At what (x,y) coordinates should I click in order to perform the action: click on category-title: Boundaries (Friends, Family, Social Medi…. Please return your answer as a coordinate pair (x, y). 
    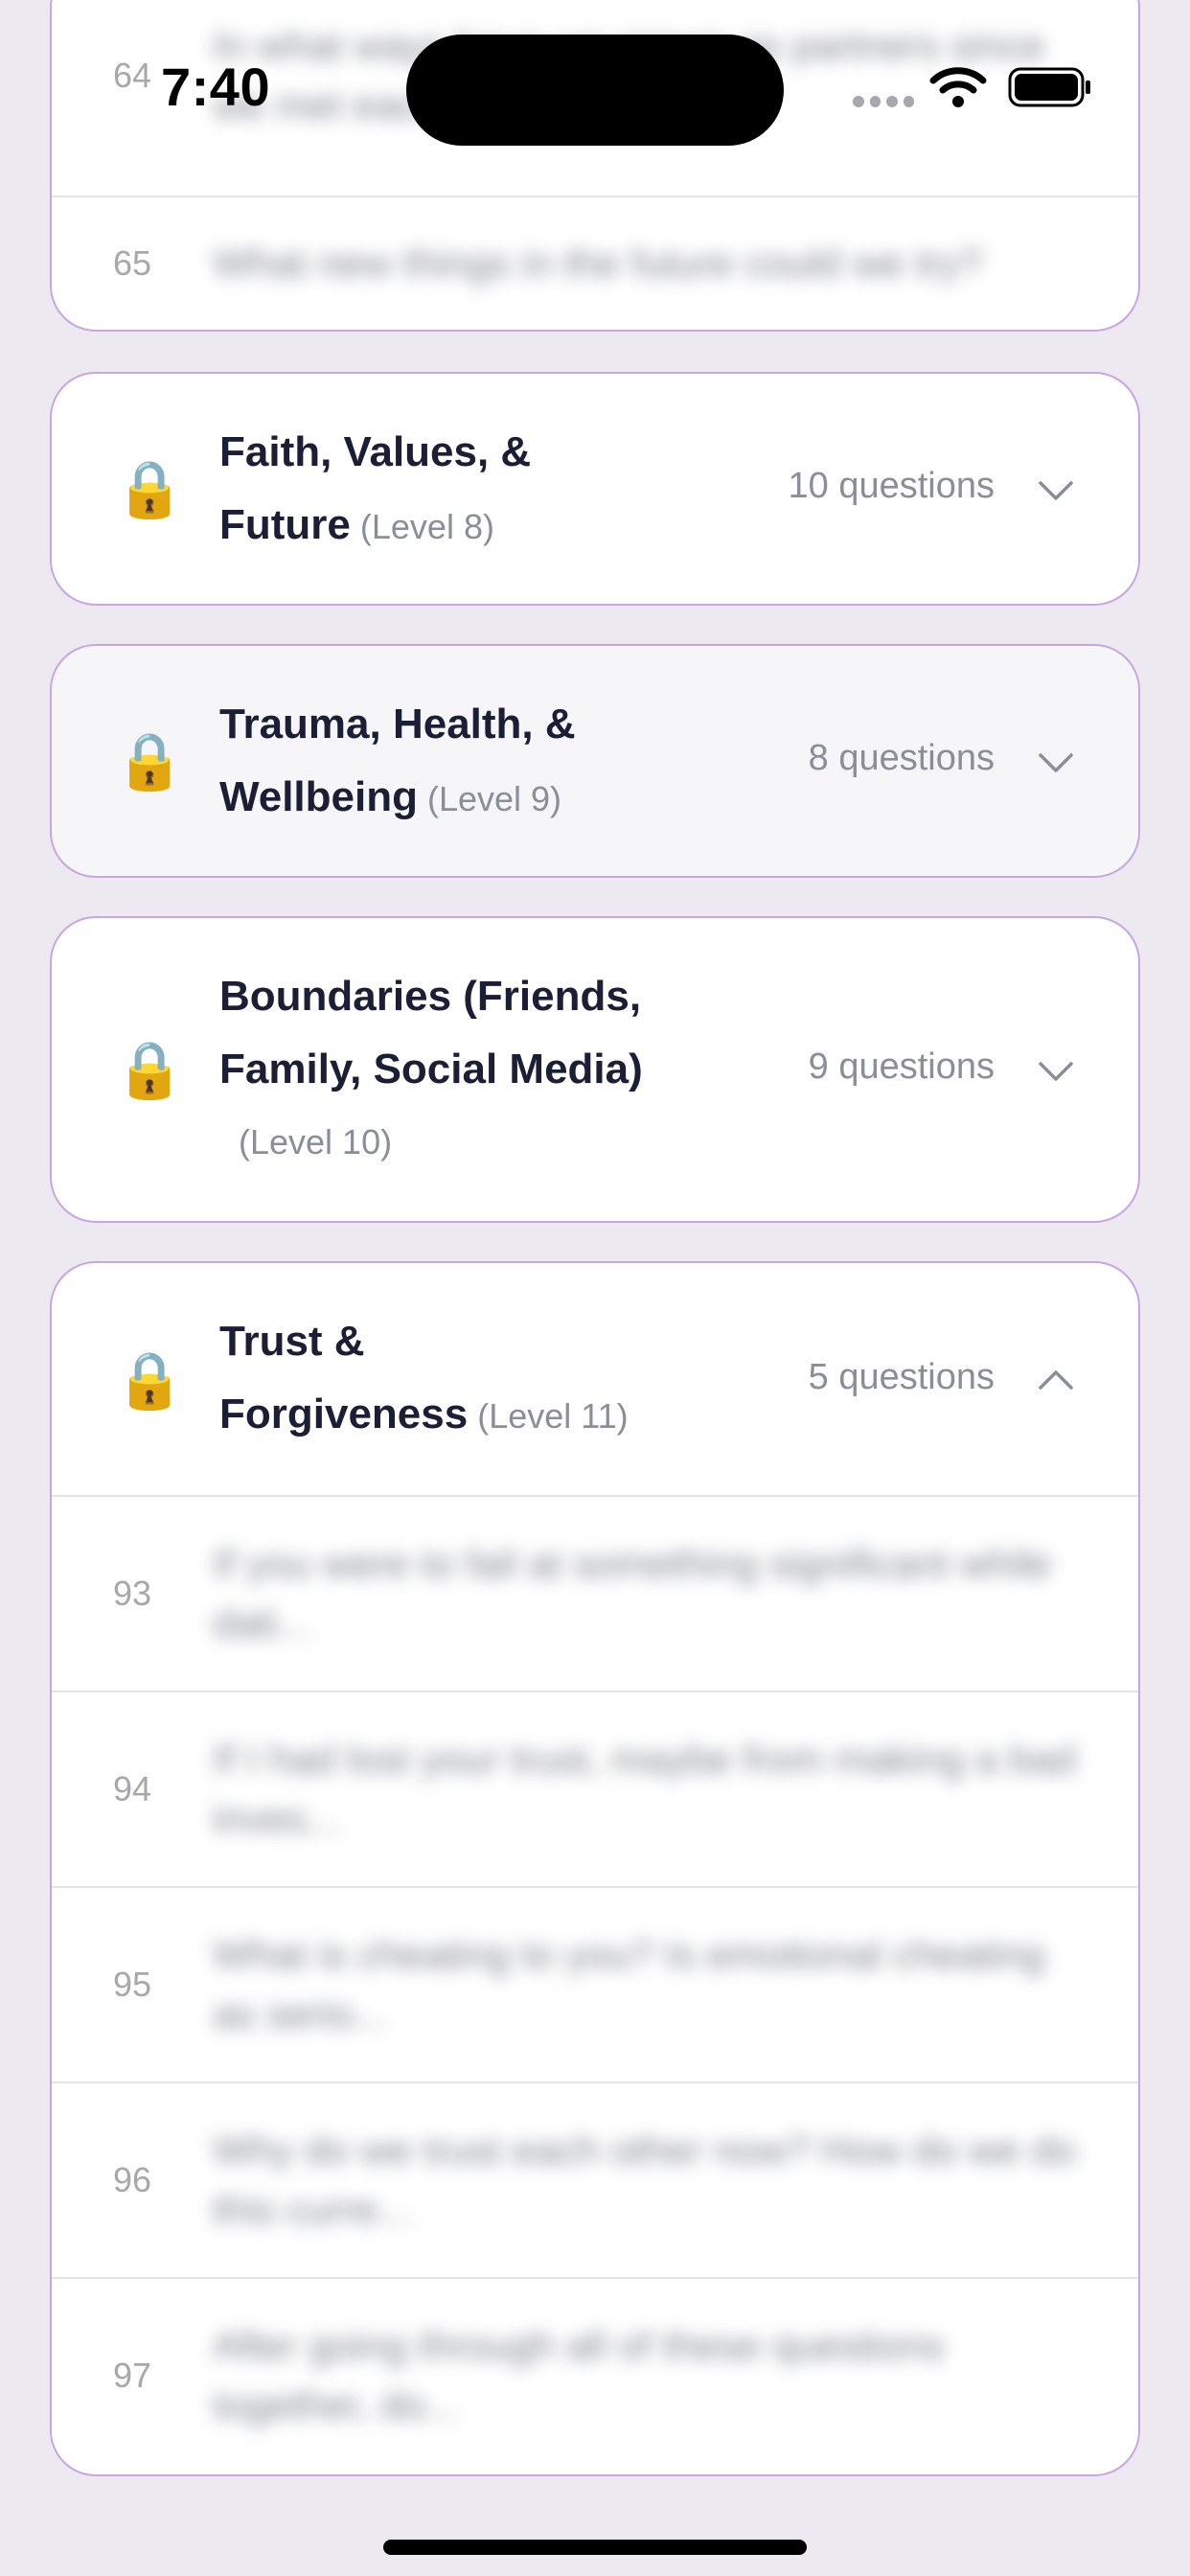
    Looking at the image, I should click on (449, 1069).